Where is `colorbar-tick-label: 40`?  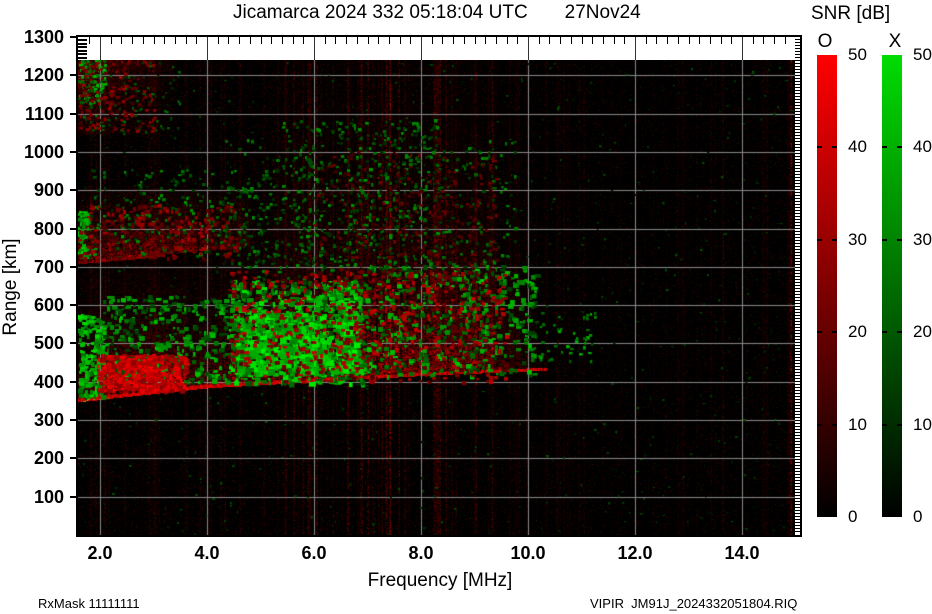 colorbar-tick-label: 40 is located at coordinates (857, 147).